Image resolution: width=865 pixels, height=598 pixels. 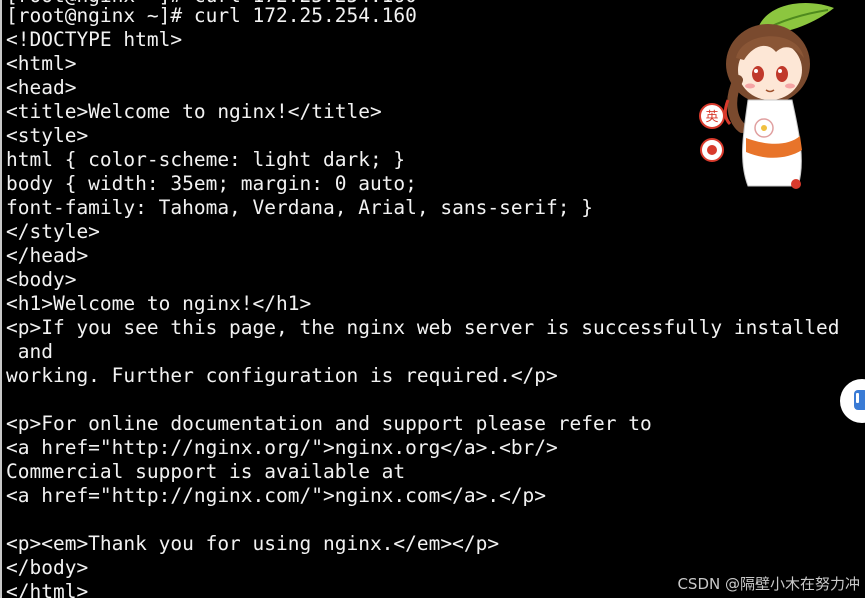 I want to click on output-line: <style>, so click(x=47, y=135).